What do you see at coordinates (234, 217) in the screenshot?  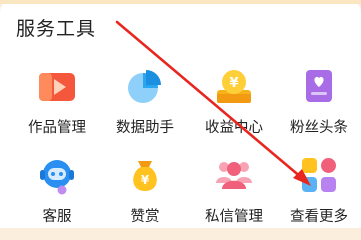 I see `tool-label: 私信管理` at bounding box center [234, 217].